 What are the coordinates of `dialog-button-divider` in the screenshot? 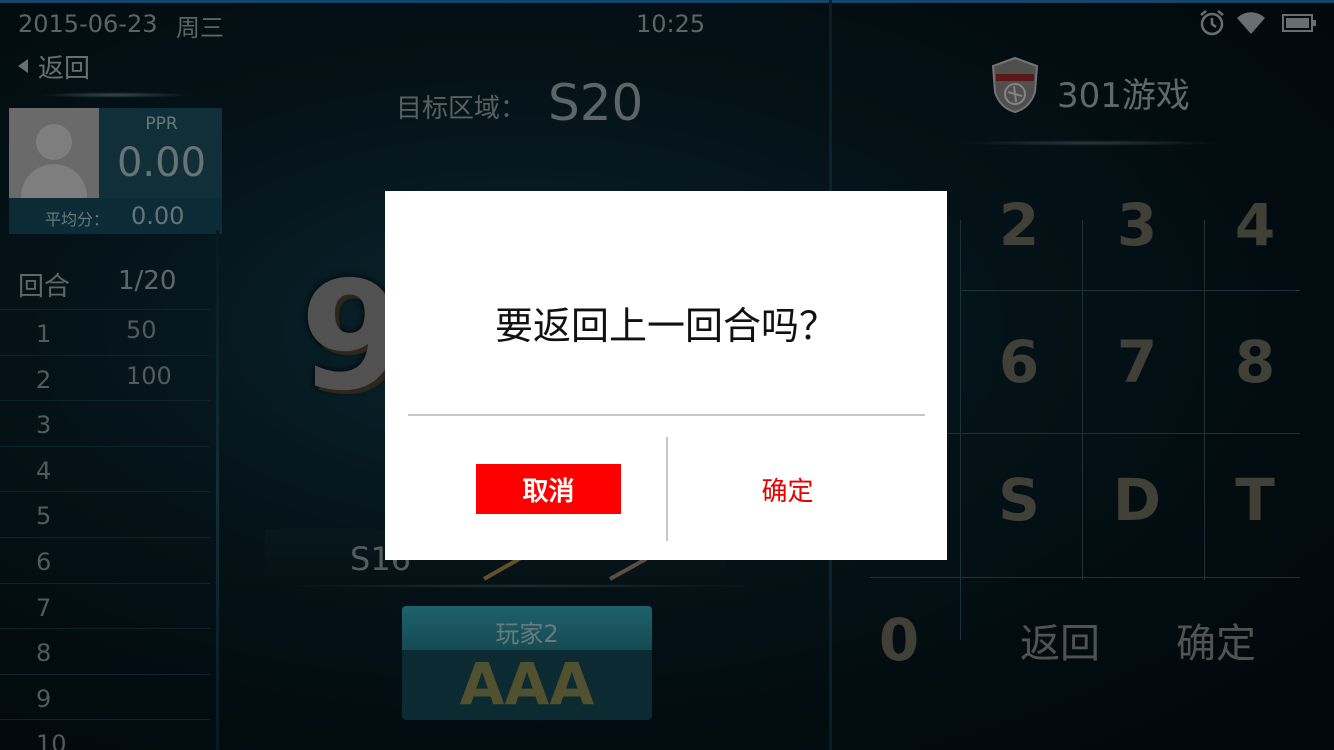 It's located at (667, 489).